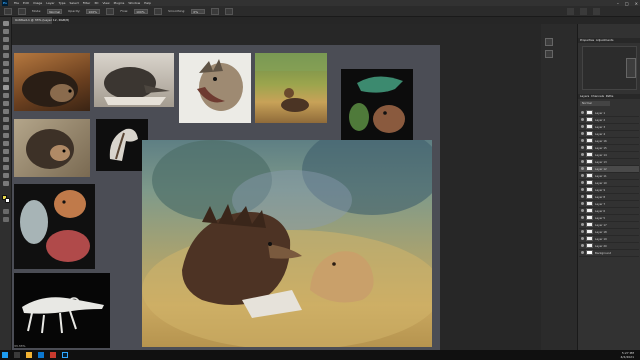 The height and width of the screenshot is (360, 640). I want to click on type-tool-icon, so click(6, 151).